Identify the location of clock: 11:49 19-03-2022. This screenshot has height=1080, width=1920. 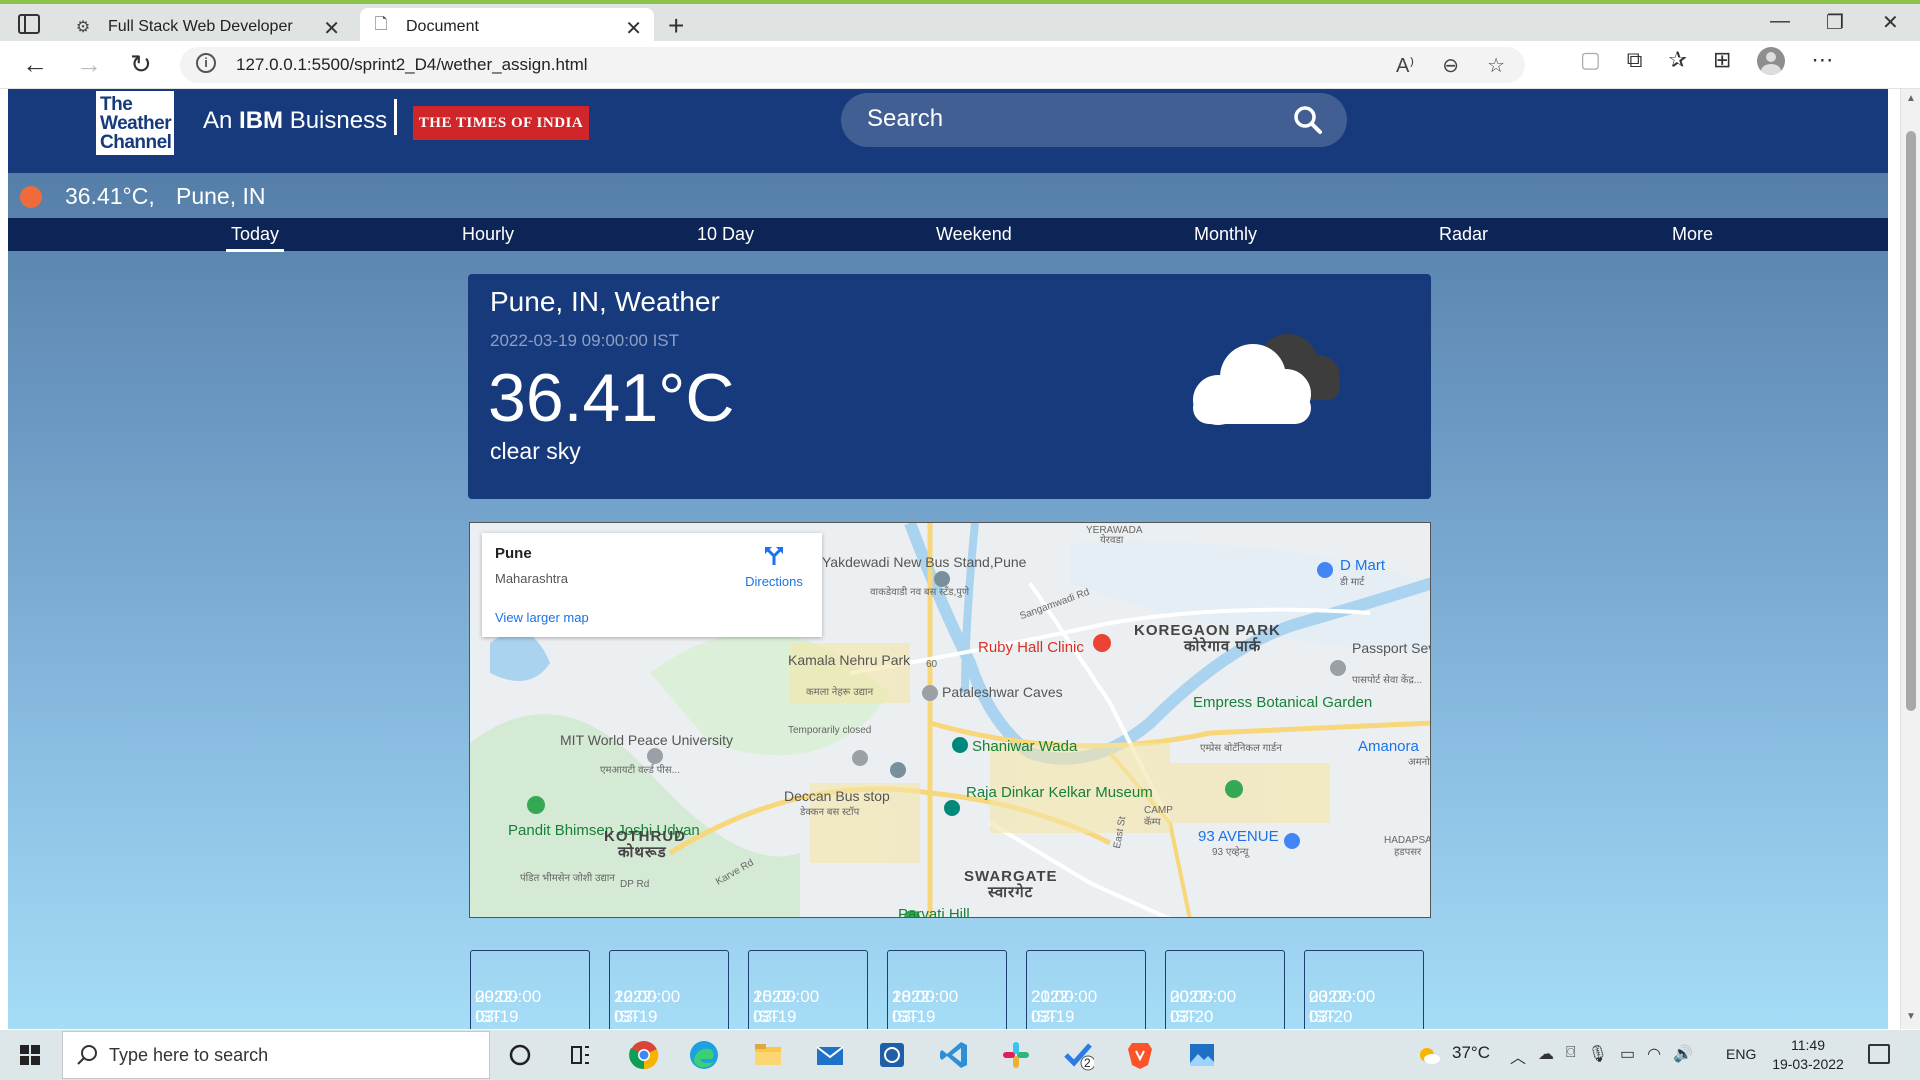
(1808, 1055).